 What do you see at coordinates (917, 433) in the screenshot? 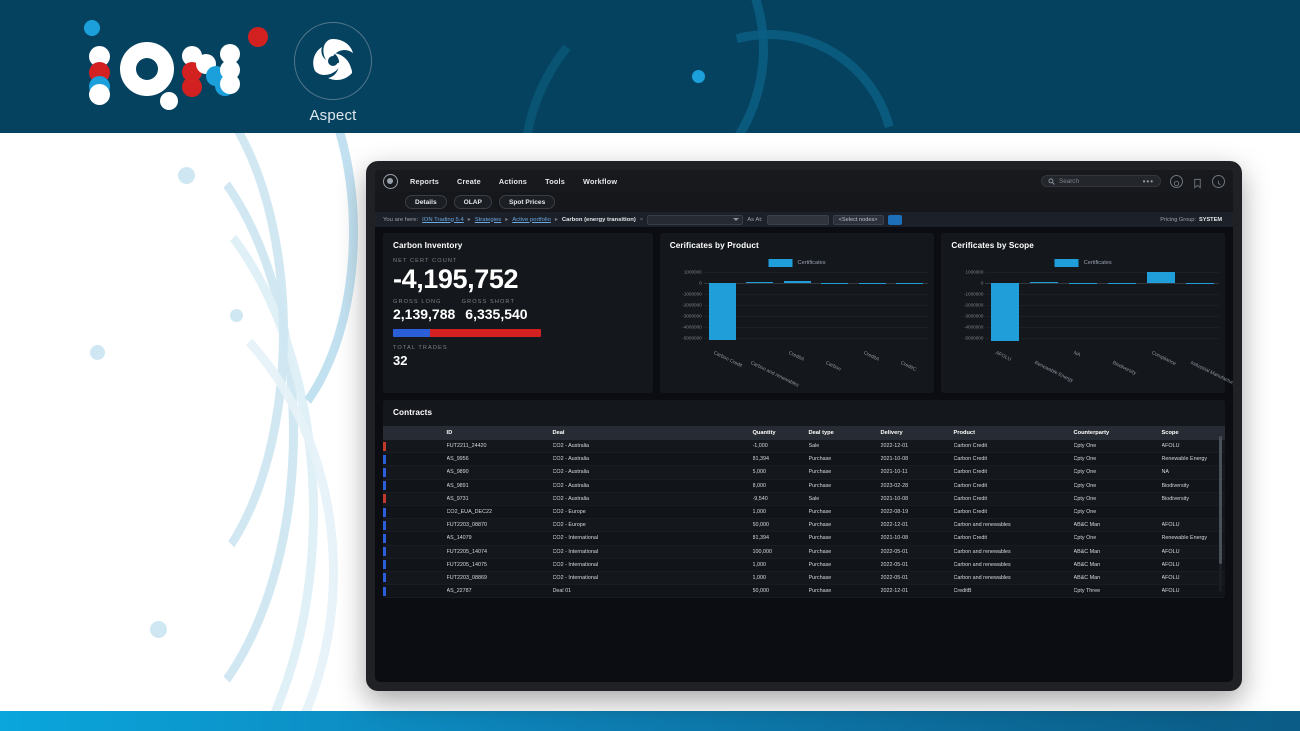
I see `column-header-delivery: Delivery` at bounding box center [917, 433].